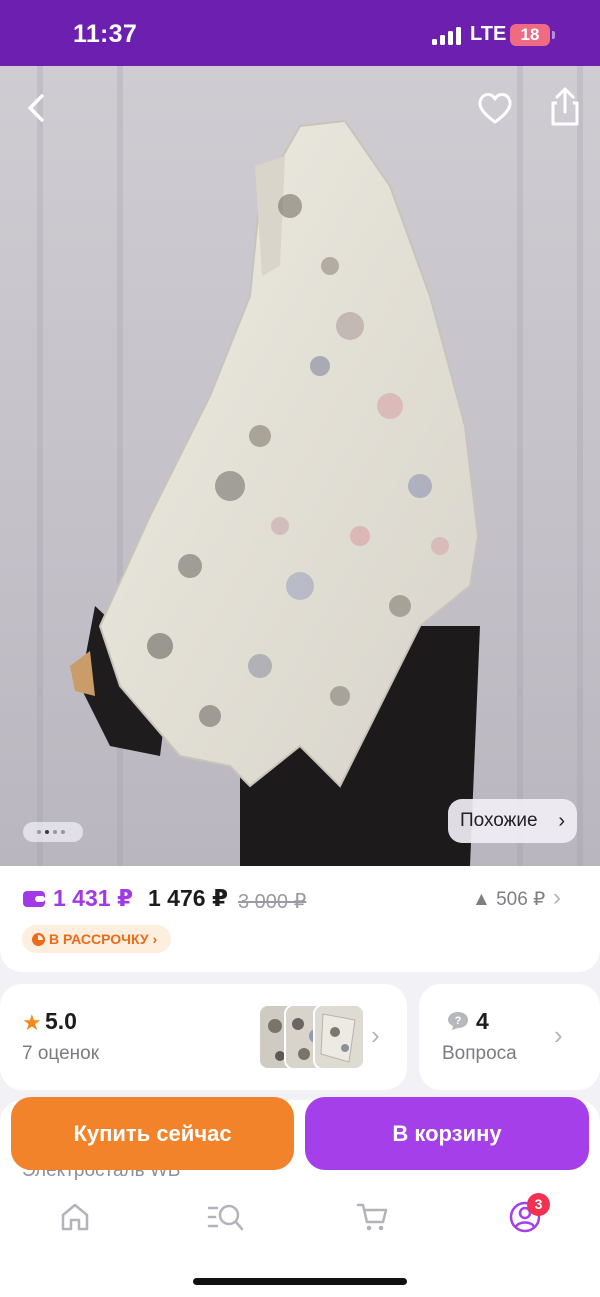 This screenshot has height=1297, width=600. I want to click on price-card, so click(300, 919).